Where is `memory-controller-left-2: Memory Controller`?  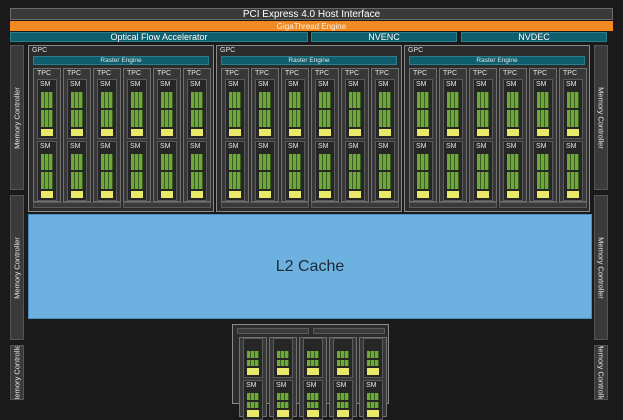
memory-controller-left-2: Memory Controller is located at coordinates (17, 267).